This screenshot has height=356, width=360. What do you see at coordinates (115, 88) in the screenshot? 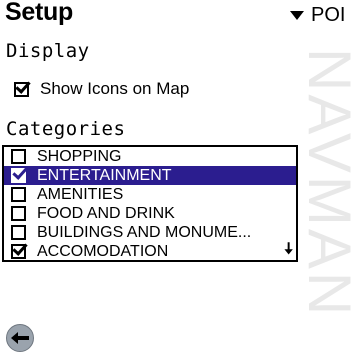
I see `show-icons-label: Show Icons on Map` at bounding box center [115, 88].